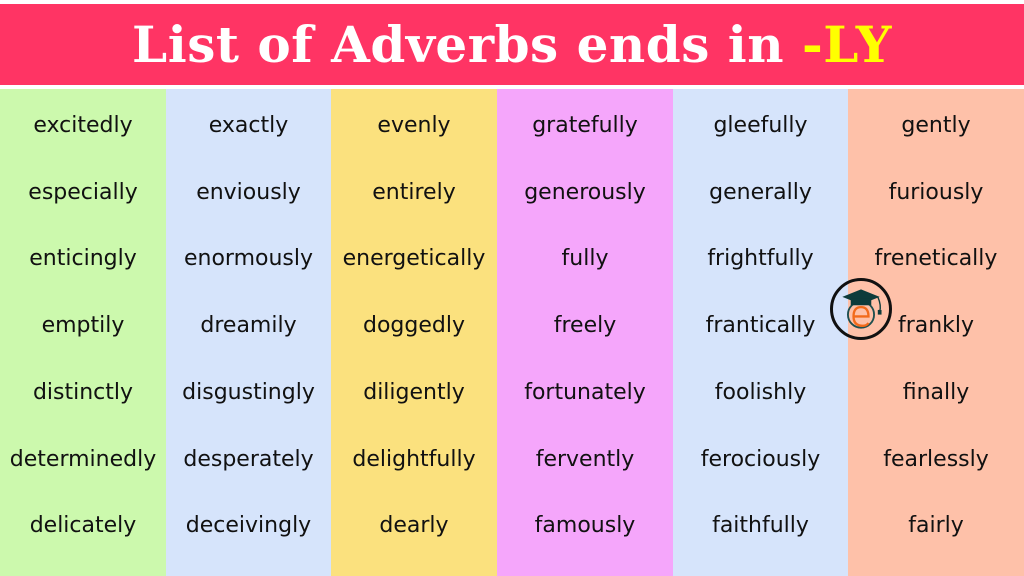 The height and width of the screenshot is (576, 1024). Describe the element at coordinates (847, 44) in the screenshot. I see `title-highlight: -LY` at that location.